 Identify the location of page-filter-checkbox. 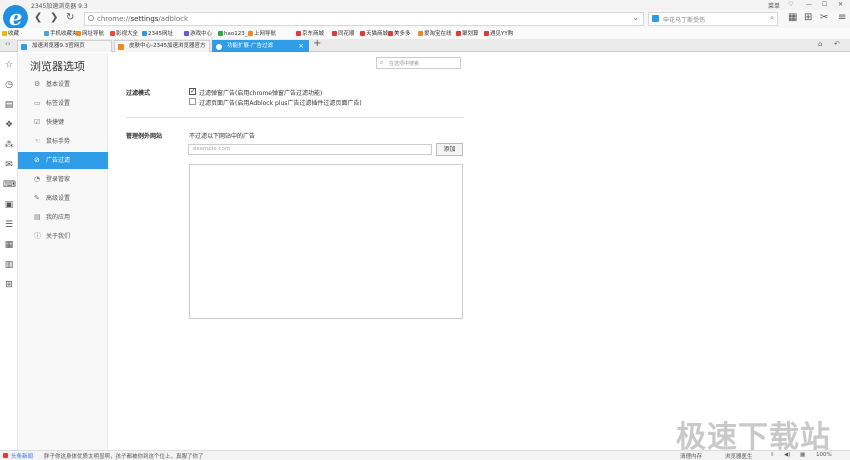
(192, 101).